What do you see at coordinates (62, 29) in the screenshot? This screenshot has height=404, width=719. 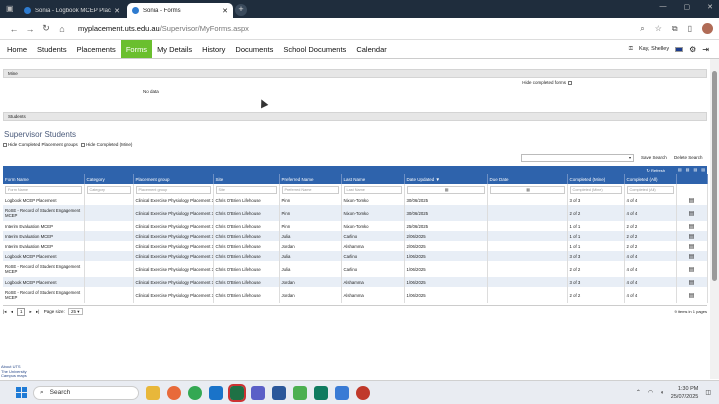 I see `home-icon: ⌂` at bounding box center [62, 29].